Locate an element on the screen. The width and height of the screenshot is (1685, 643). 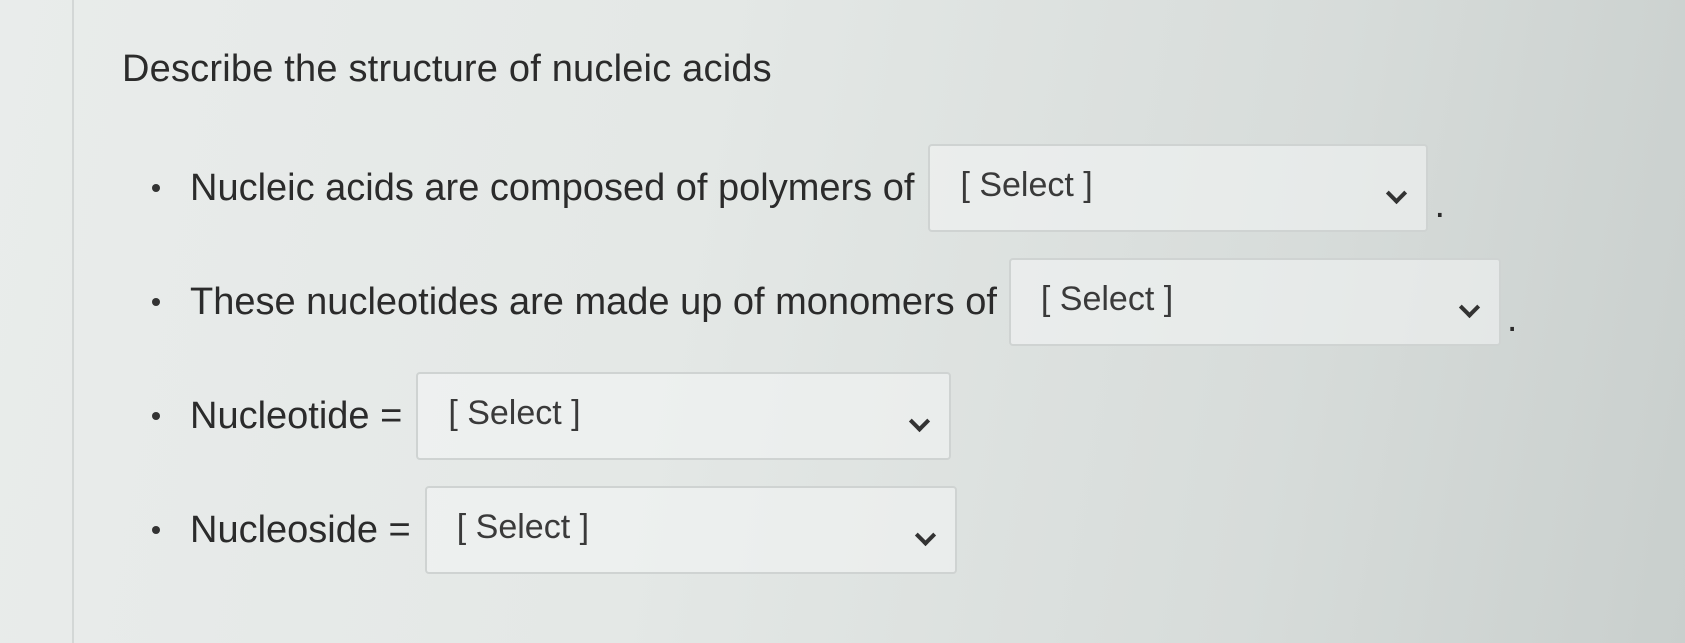
page-divider is located at coordinates (73, 321).